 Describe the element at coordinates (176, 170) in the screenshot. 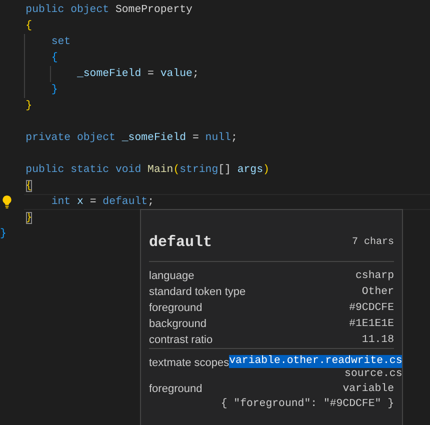

I see `bracket: (` at that location.